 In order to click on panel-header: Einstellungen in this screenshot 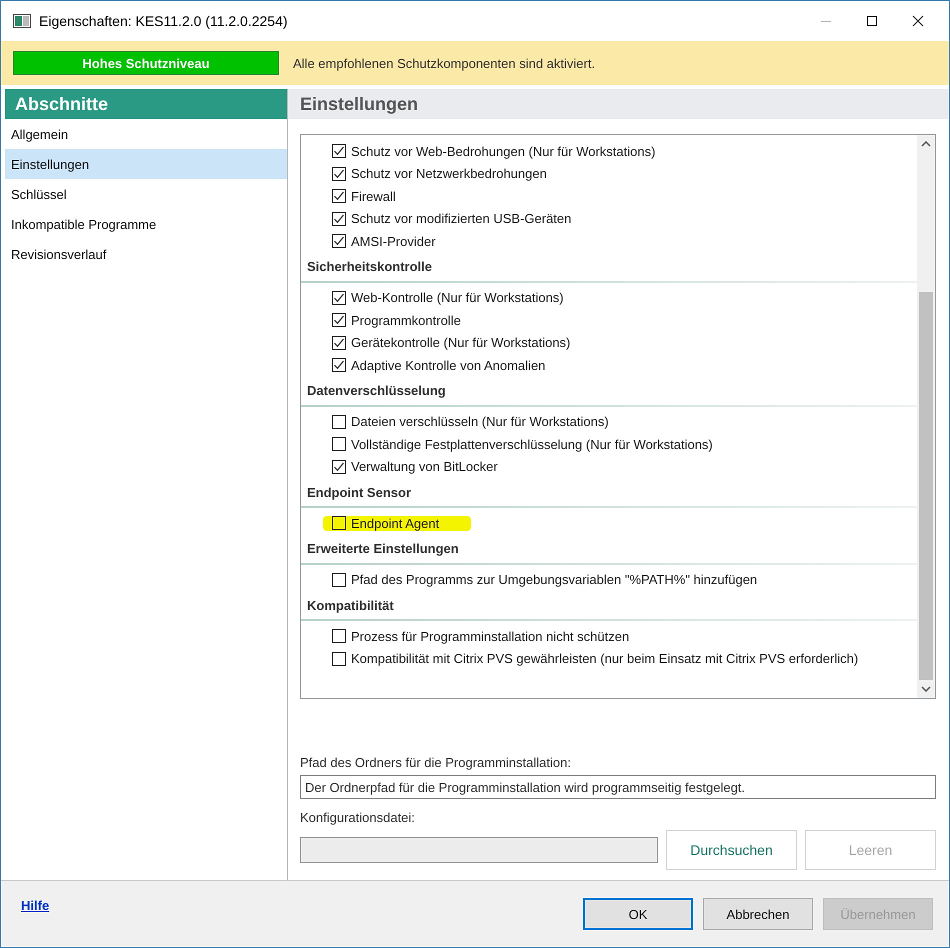, I will do `click(618, 104)`.